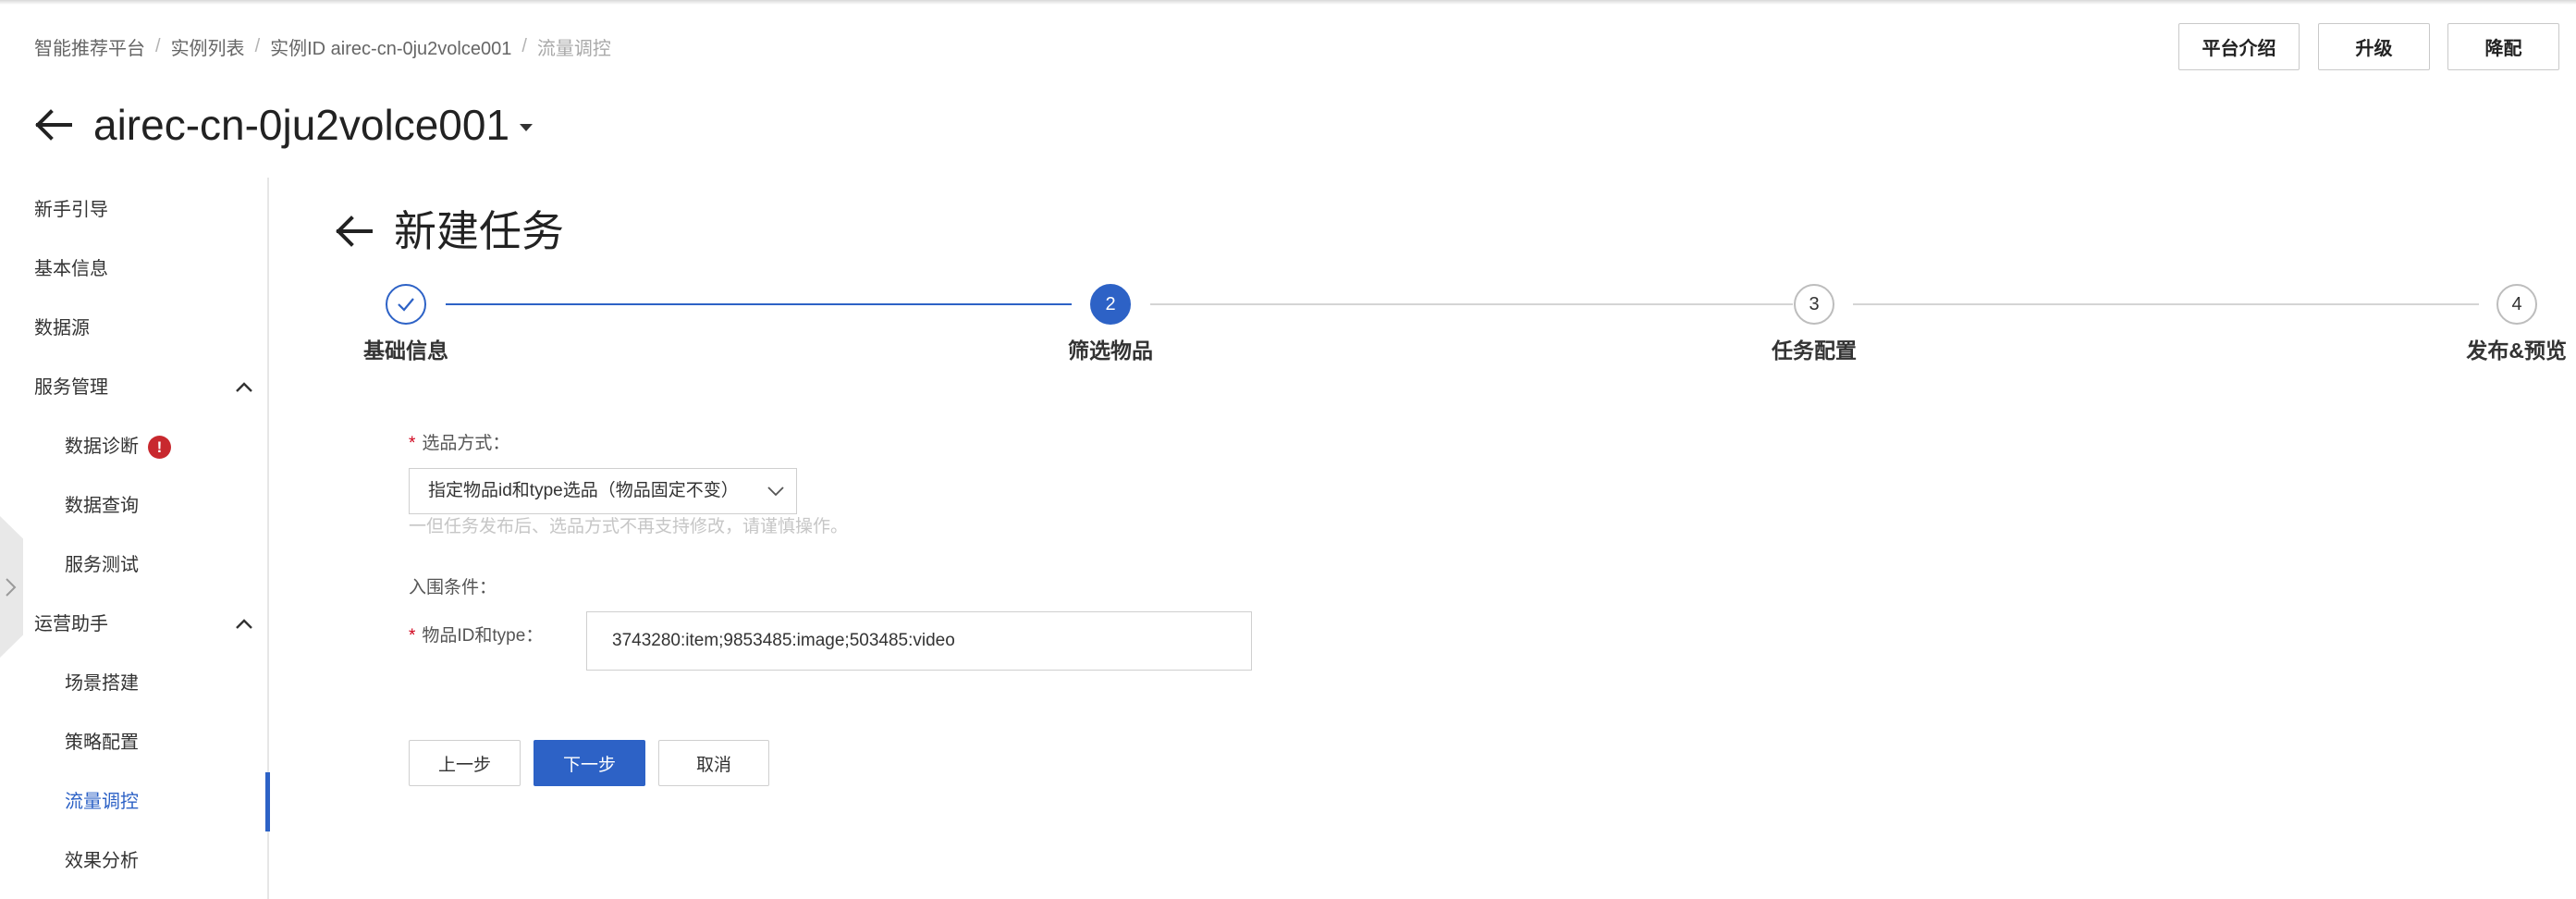  I want to click on item-ids-input, so click(919, 641).